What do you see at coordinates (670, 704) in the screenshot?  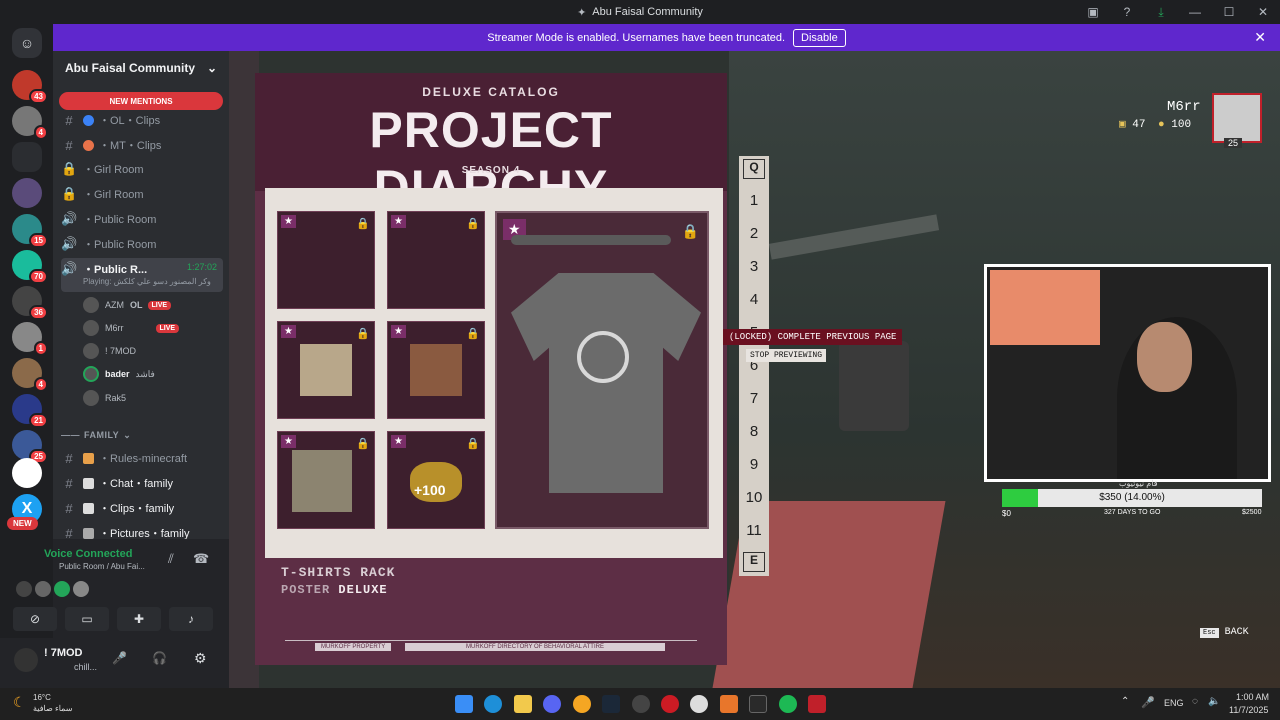 I see `opera-icon` at bounding box center [670, 704].